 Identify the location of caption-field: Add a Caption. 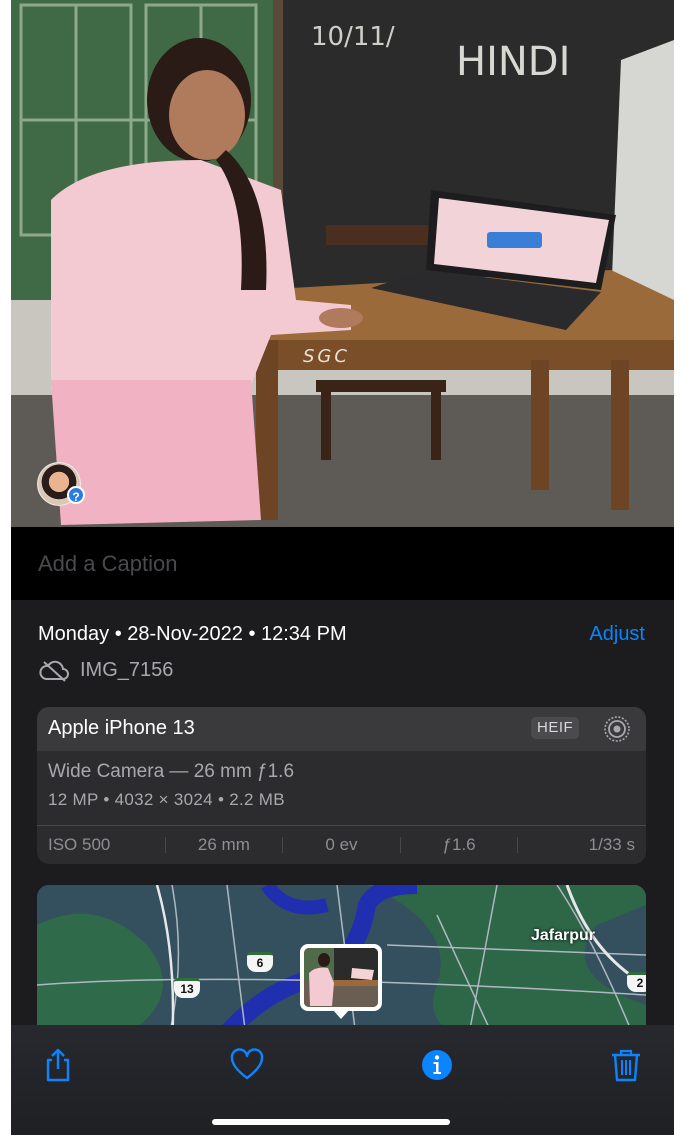
(342, 563).